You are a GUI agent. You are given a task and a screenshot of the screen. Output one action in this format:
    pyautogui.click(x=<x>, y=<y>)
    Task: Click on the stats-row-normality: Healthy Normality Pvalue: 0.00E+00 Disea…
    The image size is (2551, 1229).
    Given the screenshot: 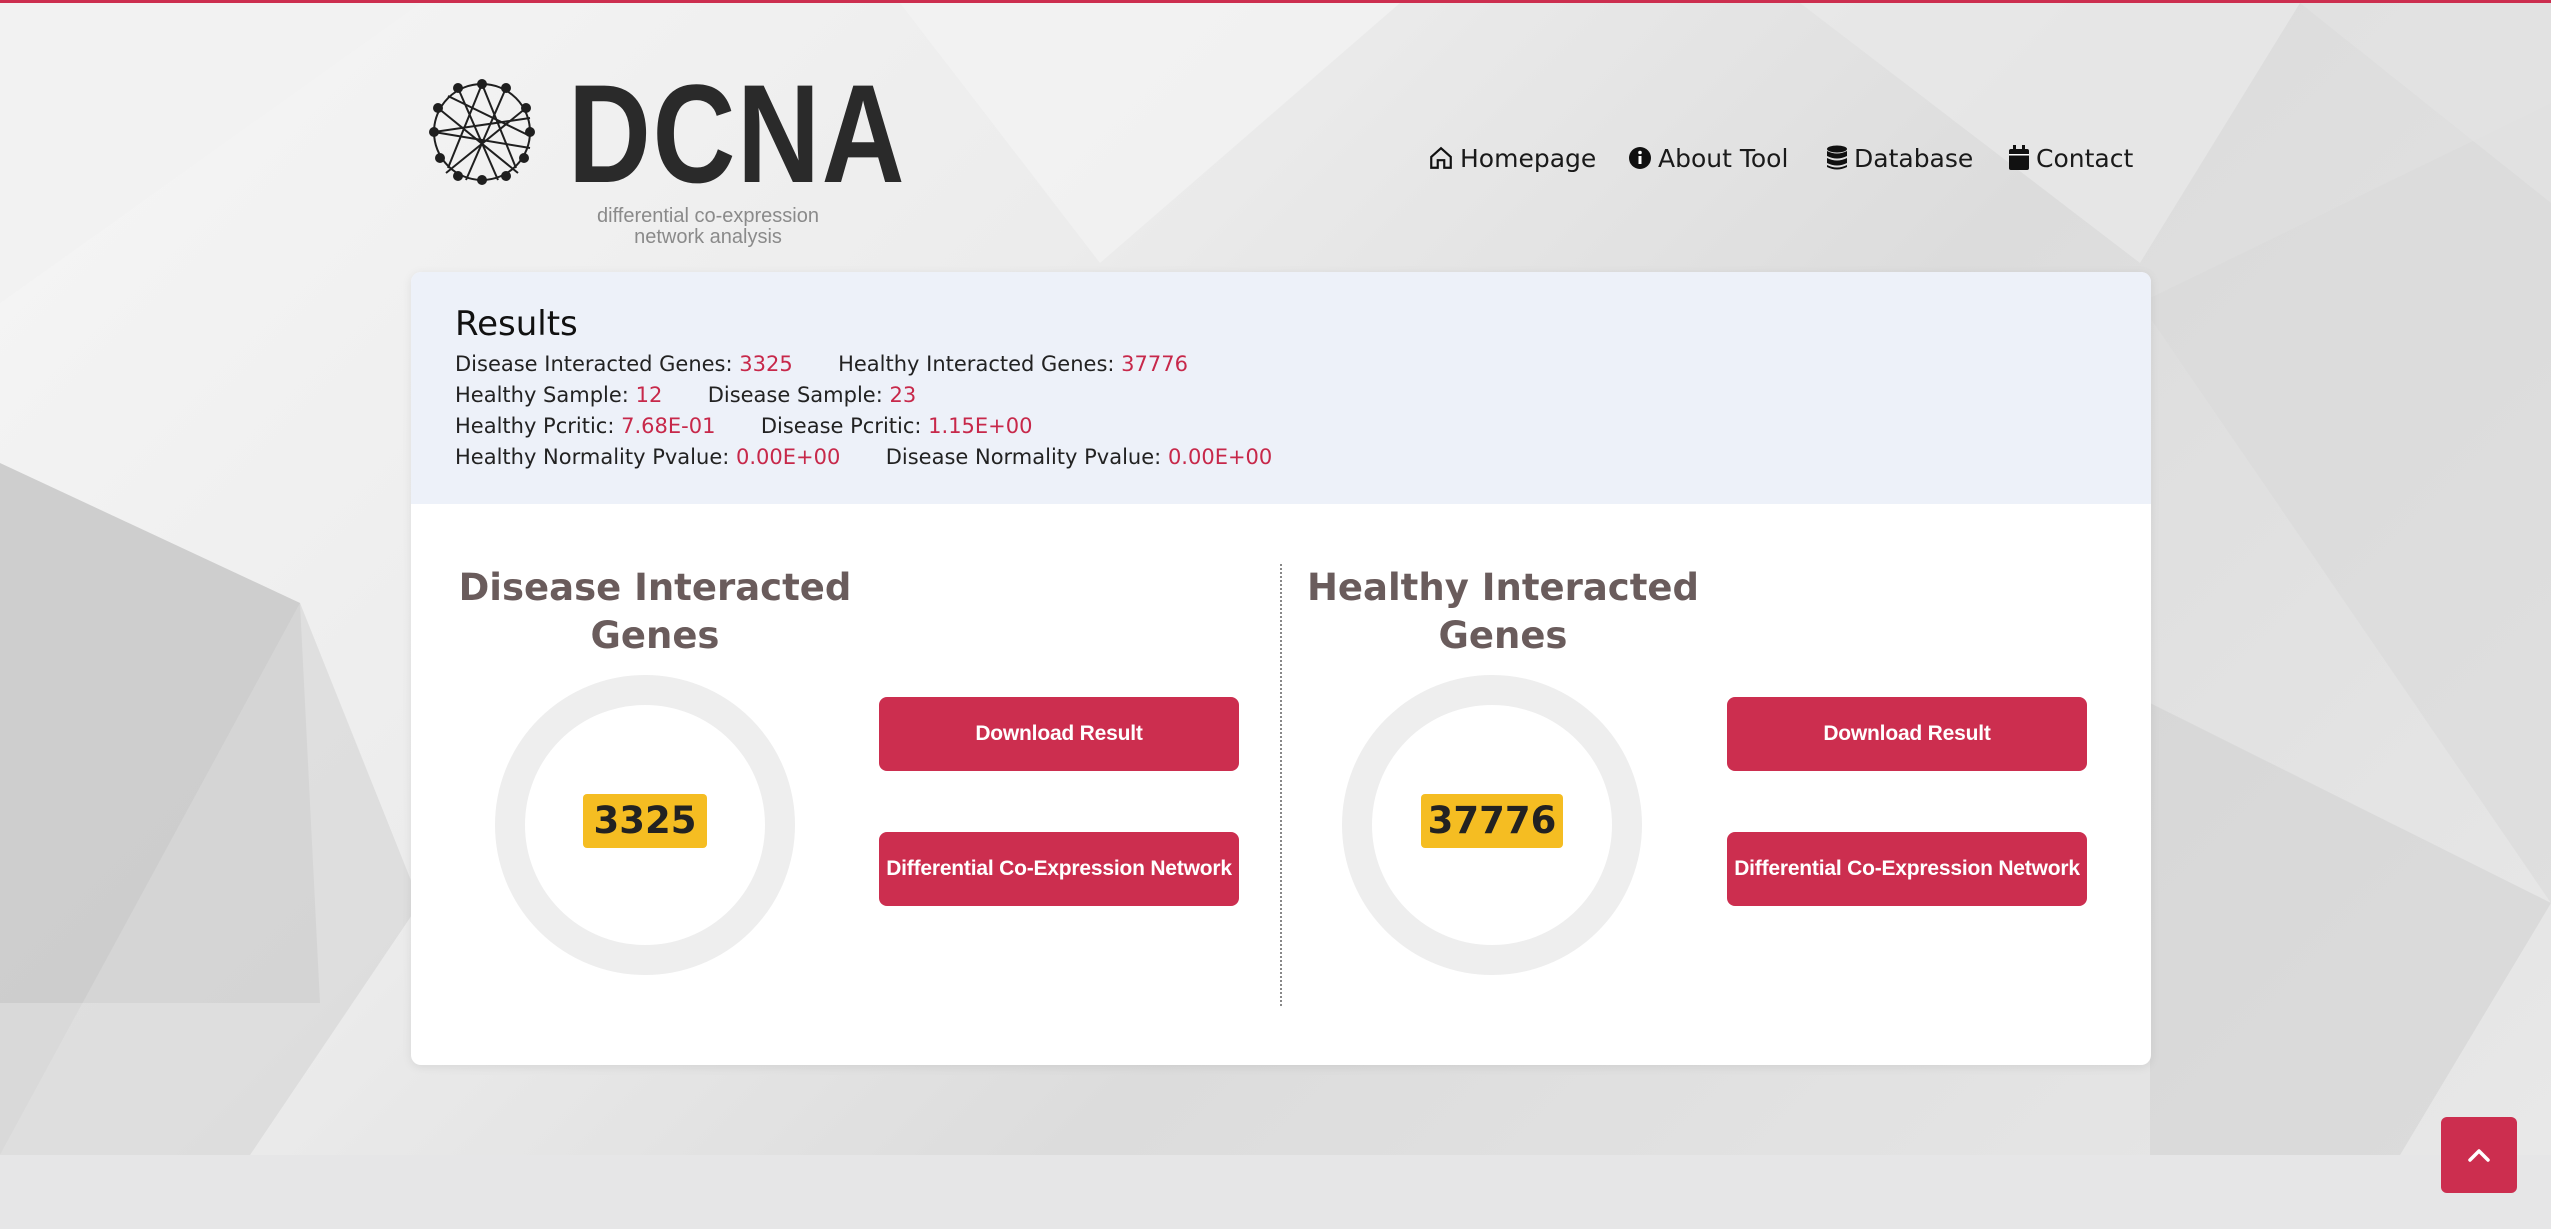 What is the action you would take?
    pyautogui.click(x=863, y=457)
    